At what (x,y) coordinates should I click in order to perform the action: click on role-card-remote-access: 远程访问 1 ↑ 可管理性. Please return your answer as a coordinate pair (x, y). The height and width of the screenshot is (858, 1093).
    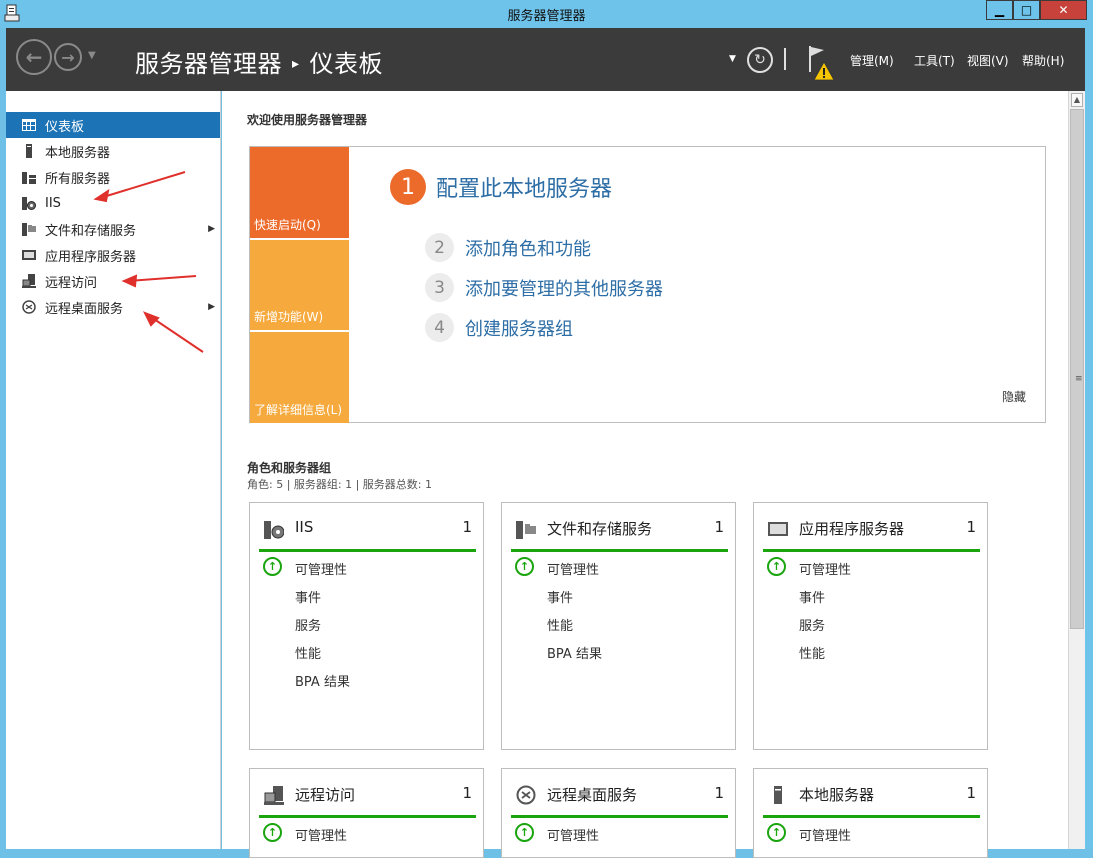
    Looking at the image, I should click on (366, 813).